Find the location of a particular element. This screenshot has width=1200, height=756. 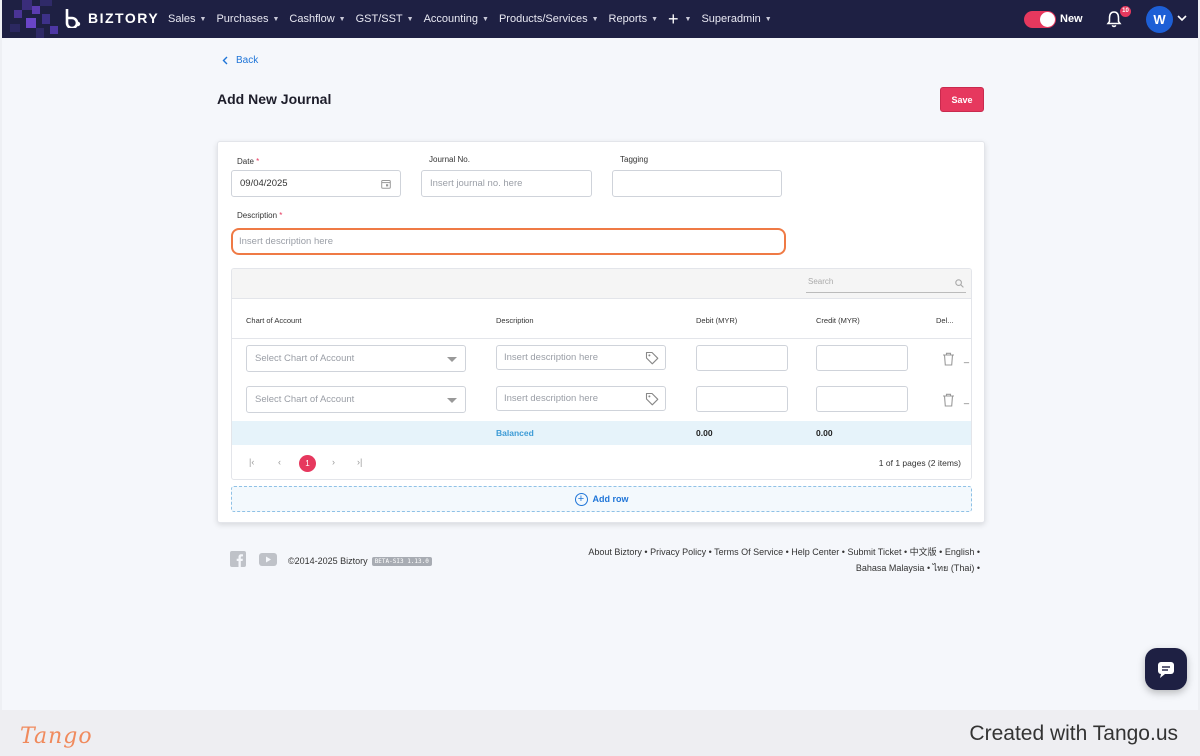

notification-badge: 10 is located at coordinates (1125, 11).